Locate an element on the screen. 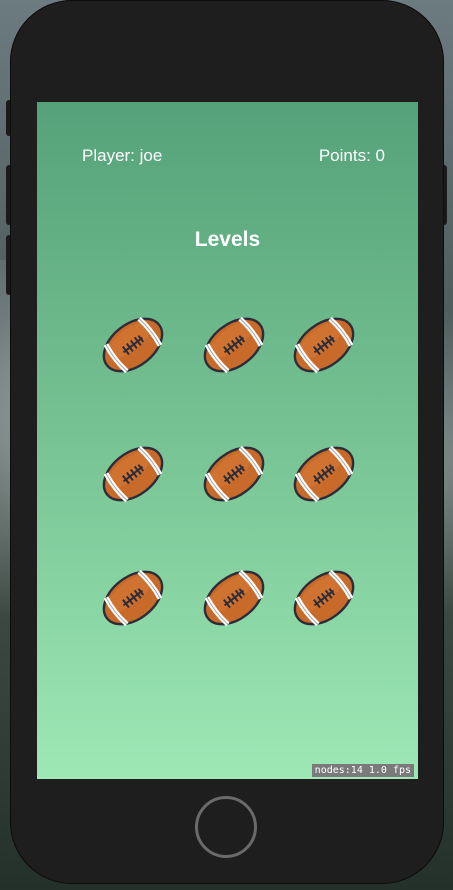  level-2-button is located at coordinates (234, 345).